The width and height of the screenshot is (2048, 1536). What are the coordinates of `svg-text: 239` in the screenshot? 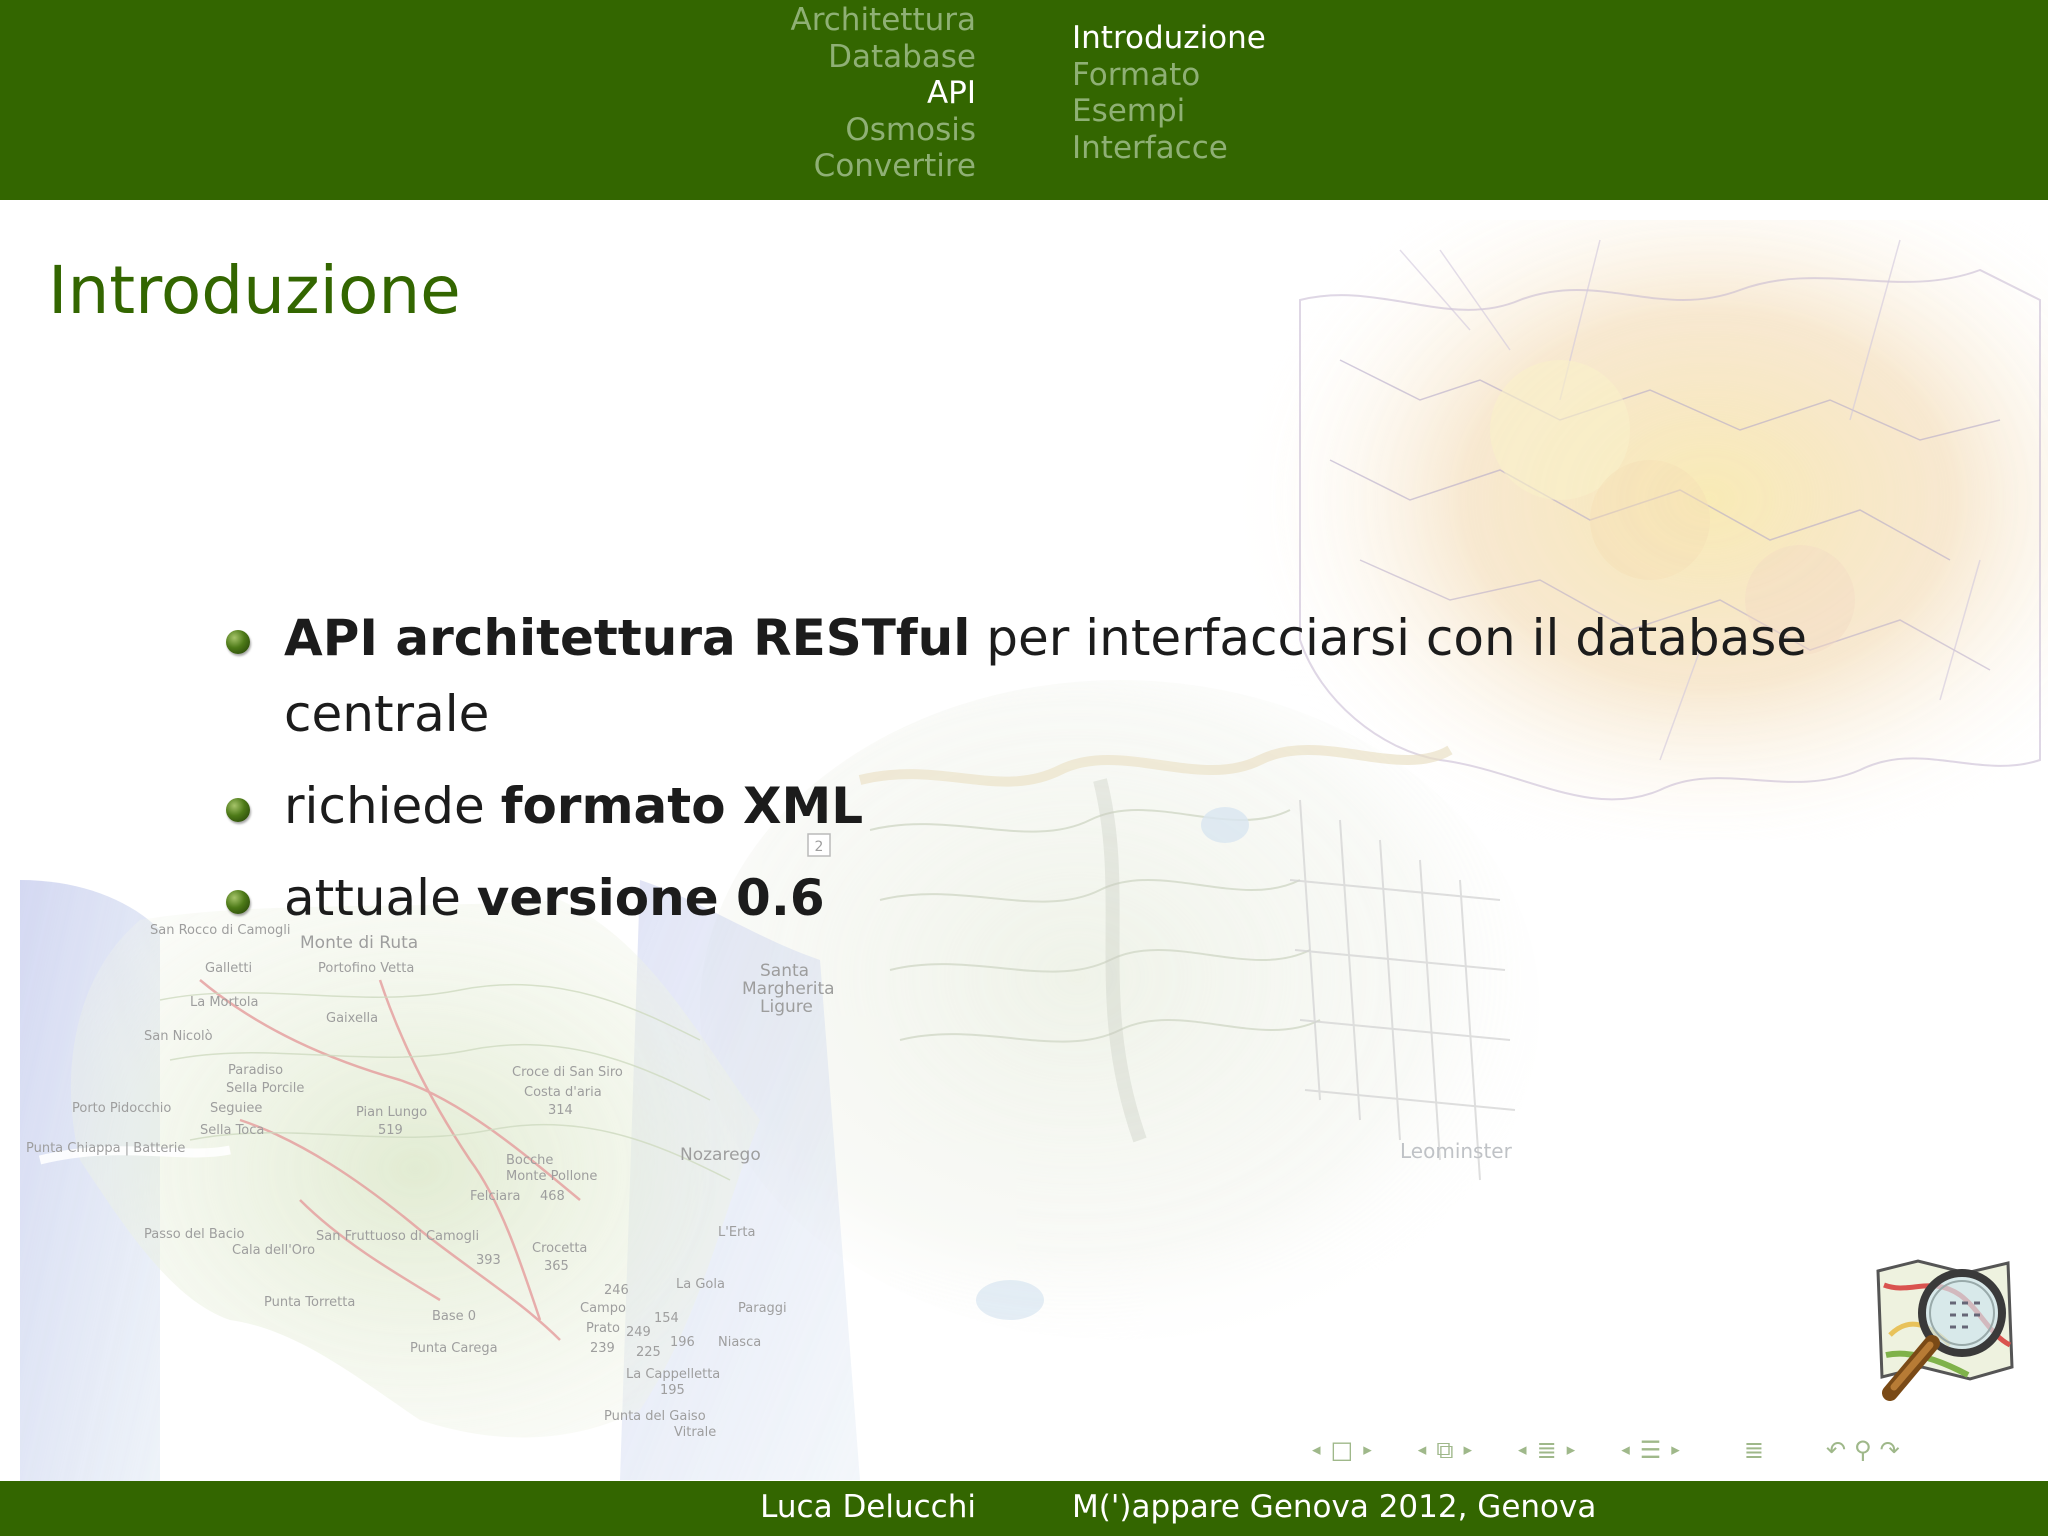 It's located at (602, 1348).